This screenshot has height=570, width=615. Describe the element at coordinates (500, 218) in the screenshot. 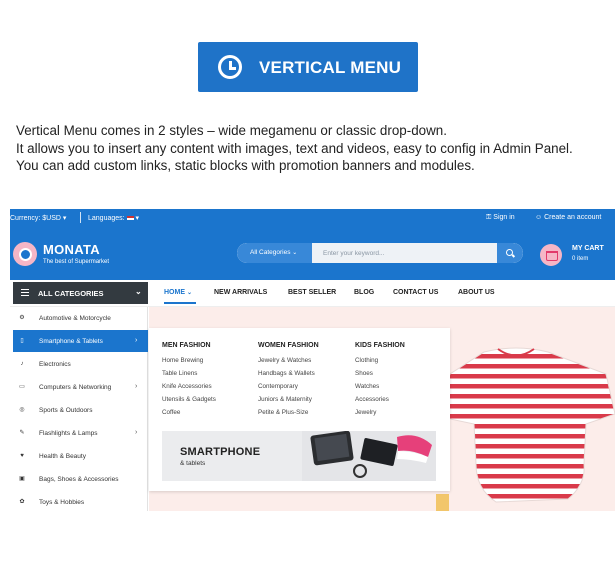

I see `sign-in-link: ⚿ Sign in` at that location.